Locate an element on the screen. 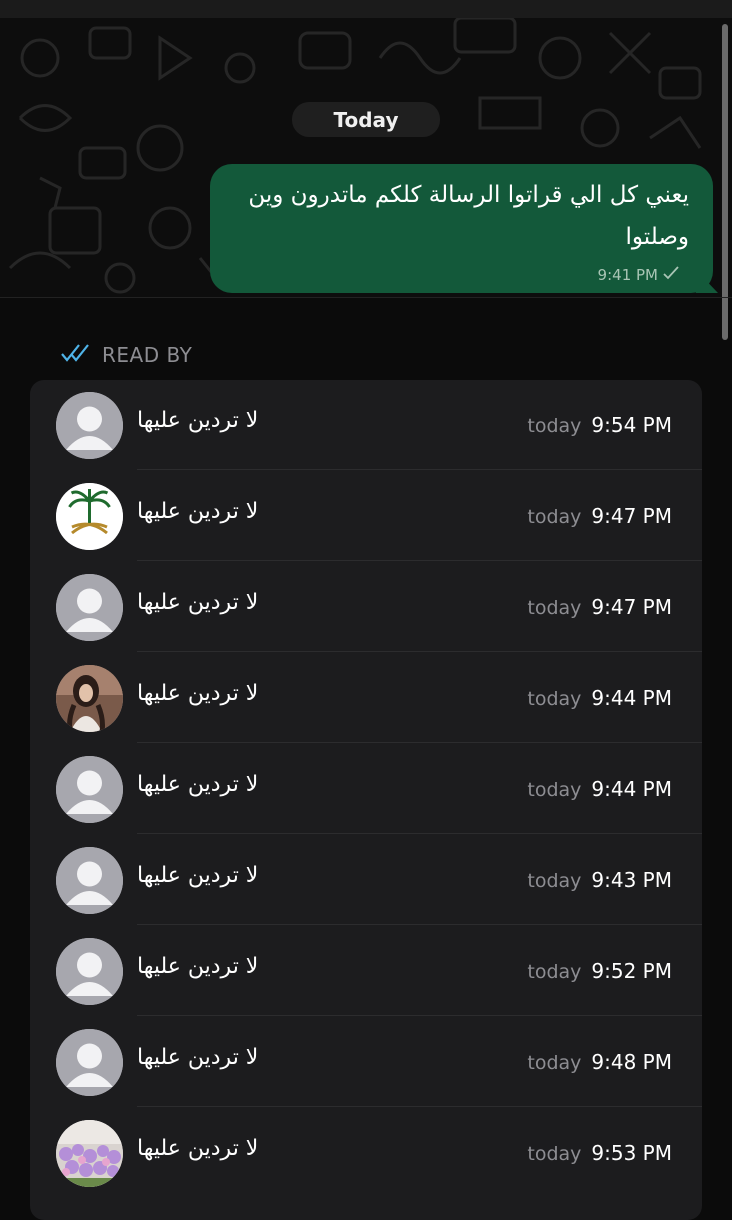  read-by-header: READ BY is located at coordinates (126, 355).